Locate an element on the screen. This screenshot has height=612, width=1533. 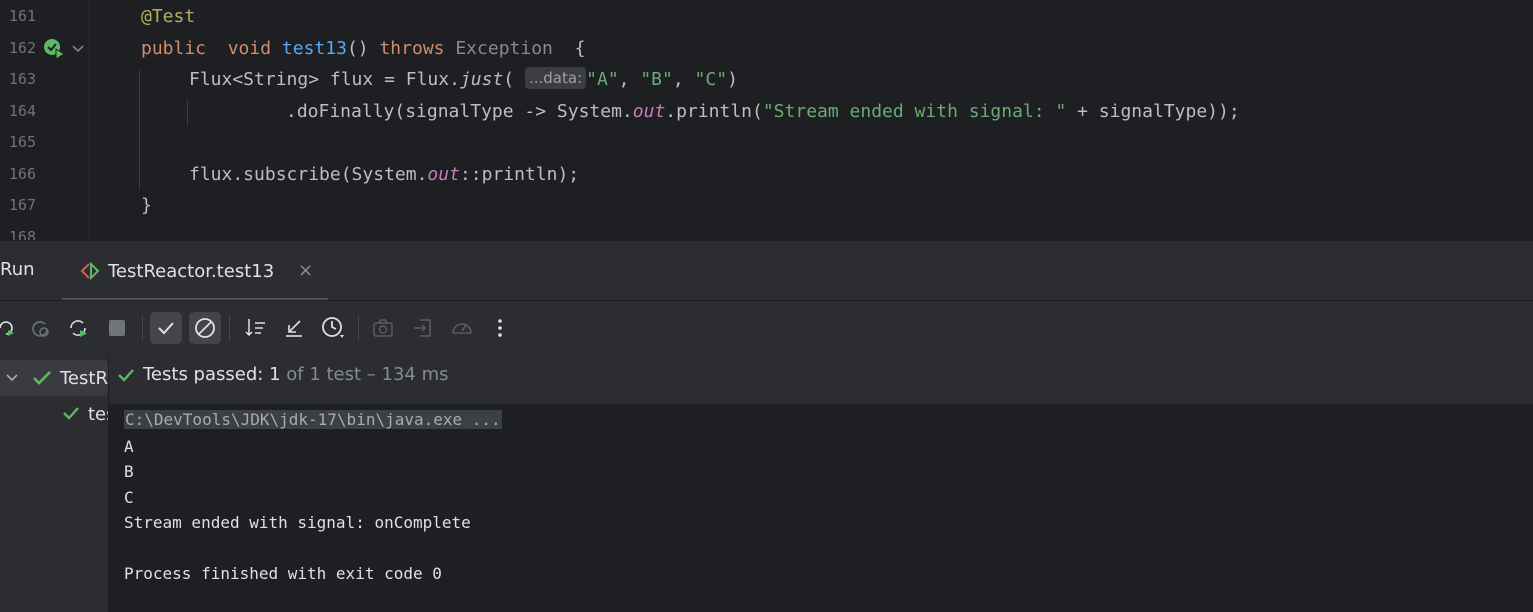
coverage-icon is located at coordinates (462, 328).